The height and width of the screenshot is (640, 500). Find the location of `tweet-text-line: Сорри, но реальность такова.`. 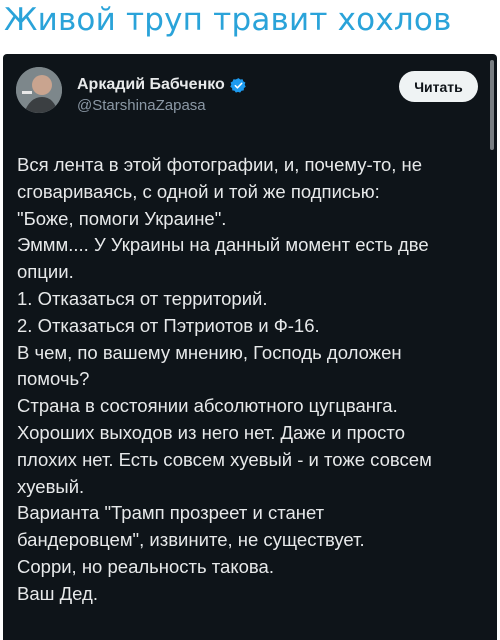

tweet-text-line: Сорри, но реальность такова. is located at coordinates (145, 566).